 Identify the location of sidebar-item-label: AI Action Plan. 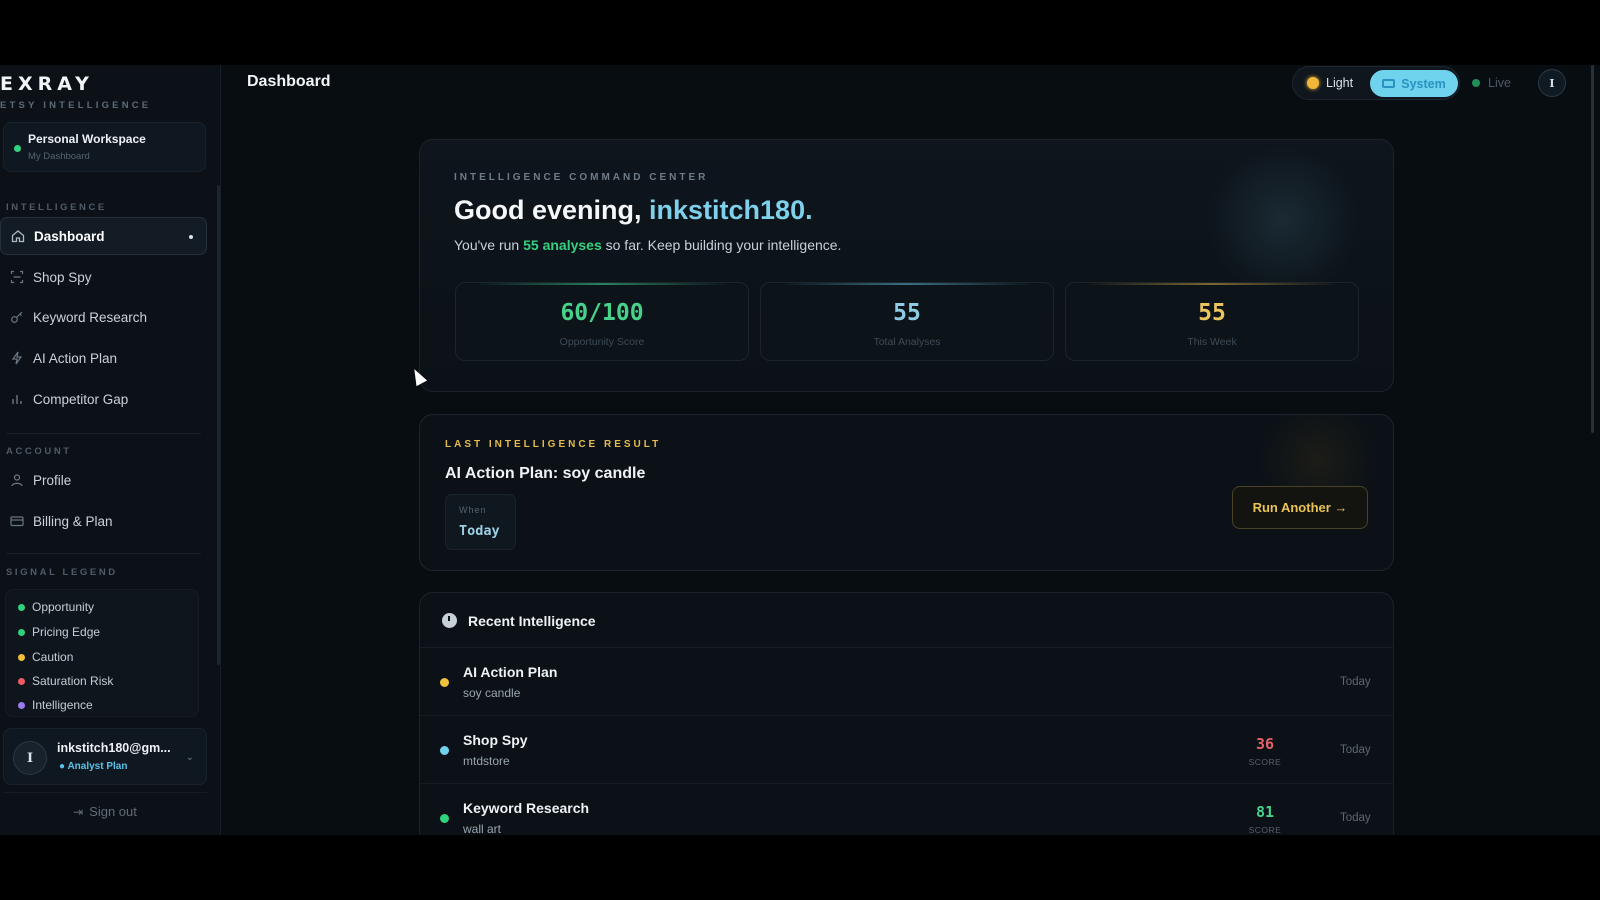
(75, 358).